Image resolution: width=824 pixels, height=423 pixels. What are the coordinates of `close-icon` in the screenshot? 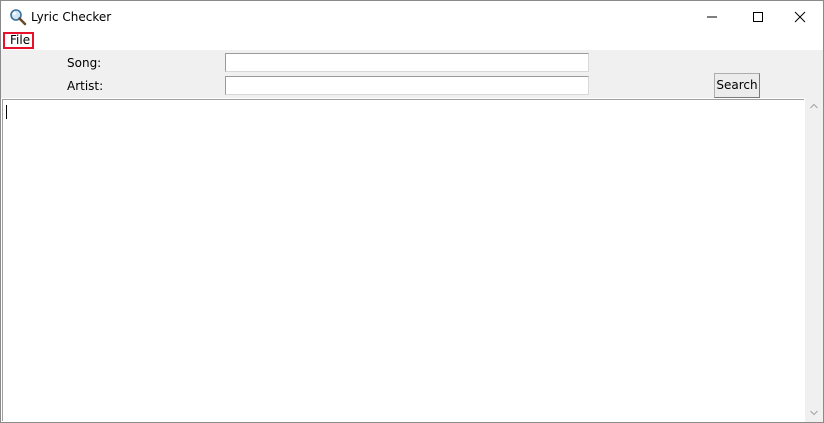 It's located at (800, 17).